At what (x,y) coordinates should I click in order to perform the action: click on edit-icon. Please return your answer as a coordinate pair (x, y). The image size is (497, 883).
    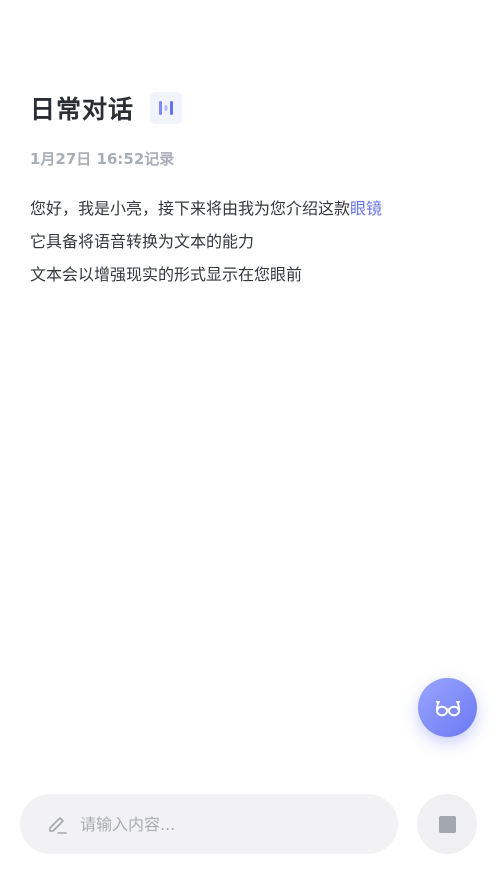
    Looking at the image, I should click on (57, 824).